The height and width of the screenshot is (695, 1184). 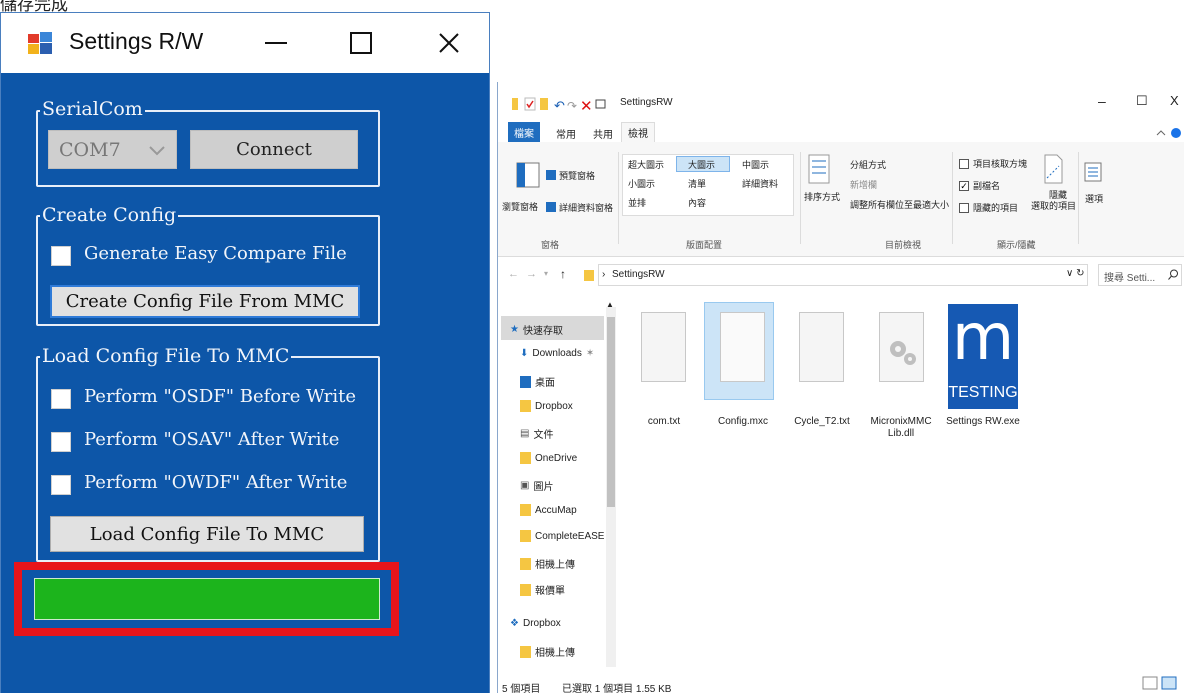 What do you see at coordinates (205, 301) in the screenshot?
I see `create-config-button: Create Config File From MMC` at bounding box center [205, 301].